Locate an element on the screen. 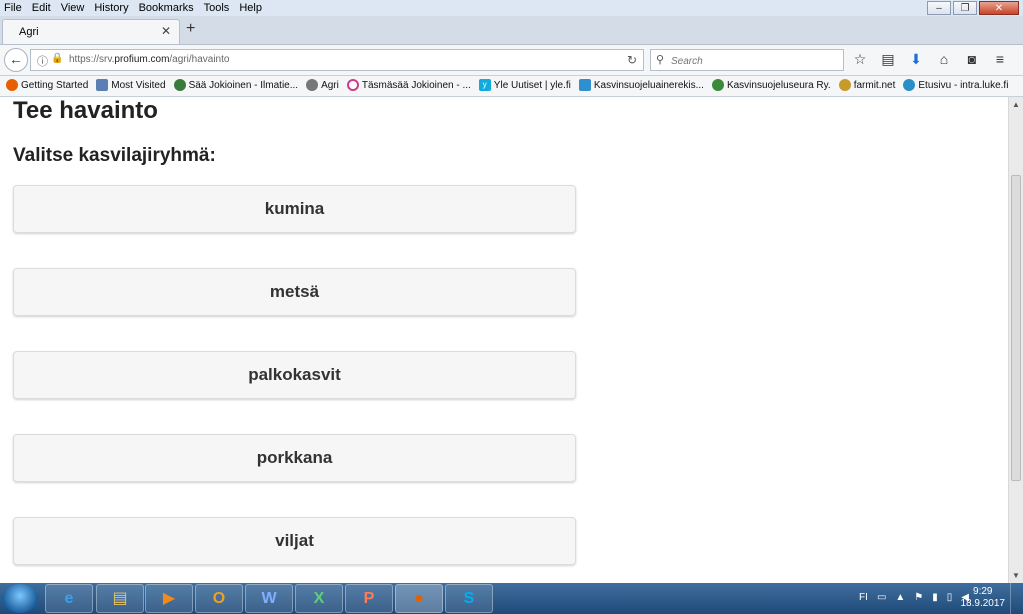 The height and width of the screenshot is (614, 1023). url-path: /agri/havainto is located at coordinates (199, 59).